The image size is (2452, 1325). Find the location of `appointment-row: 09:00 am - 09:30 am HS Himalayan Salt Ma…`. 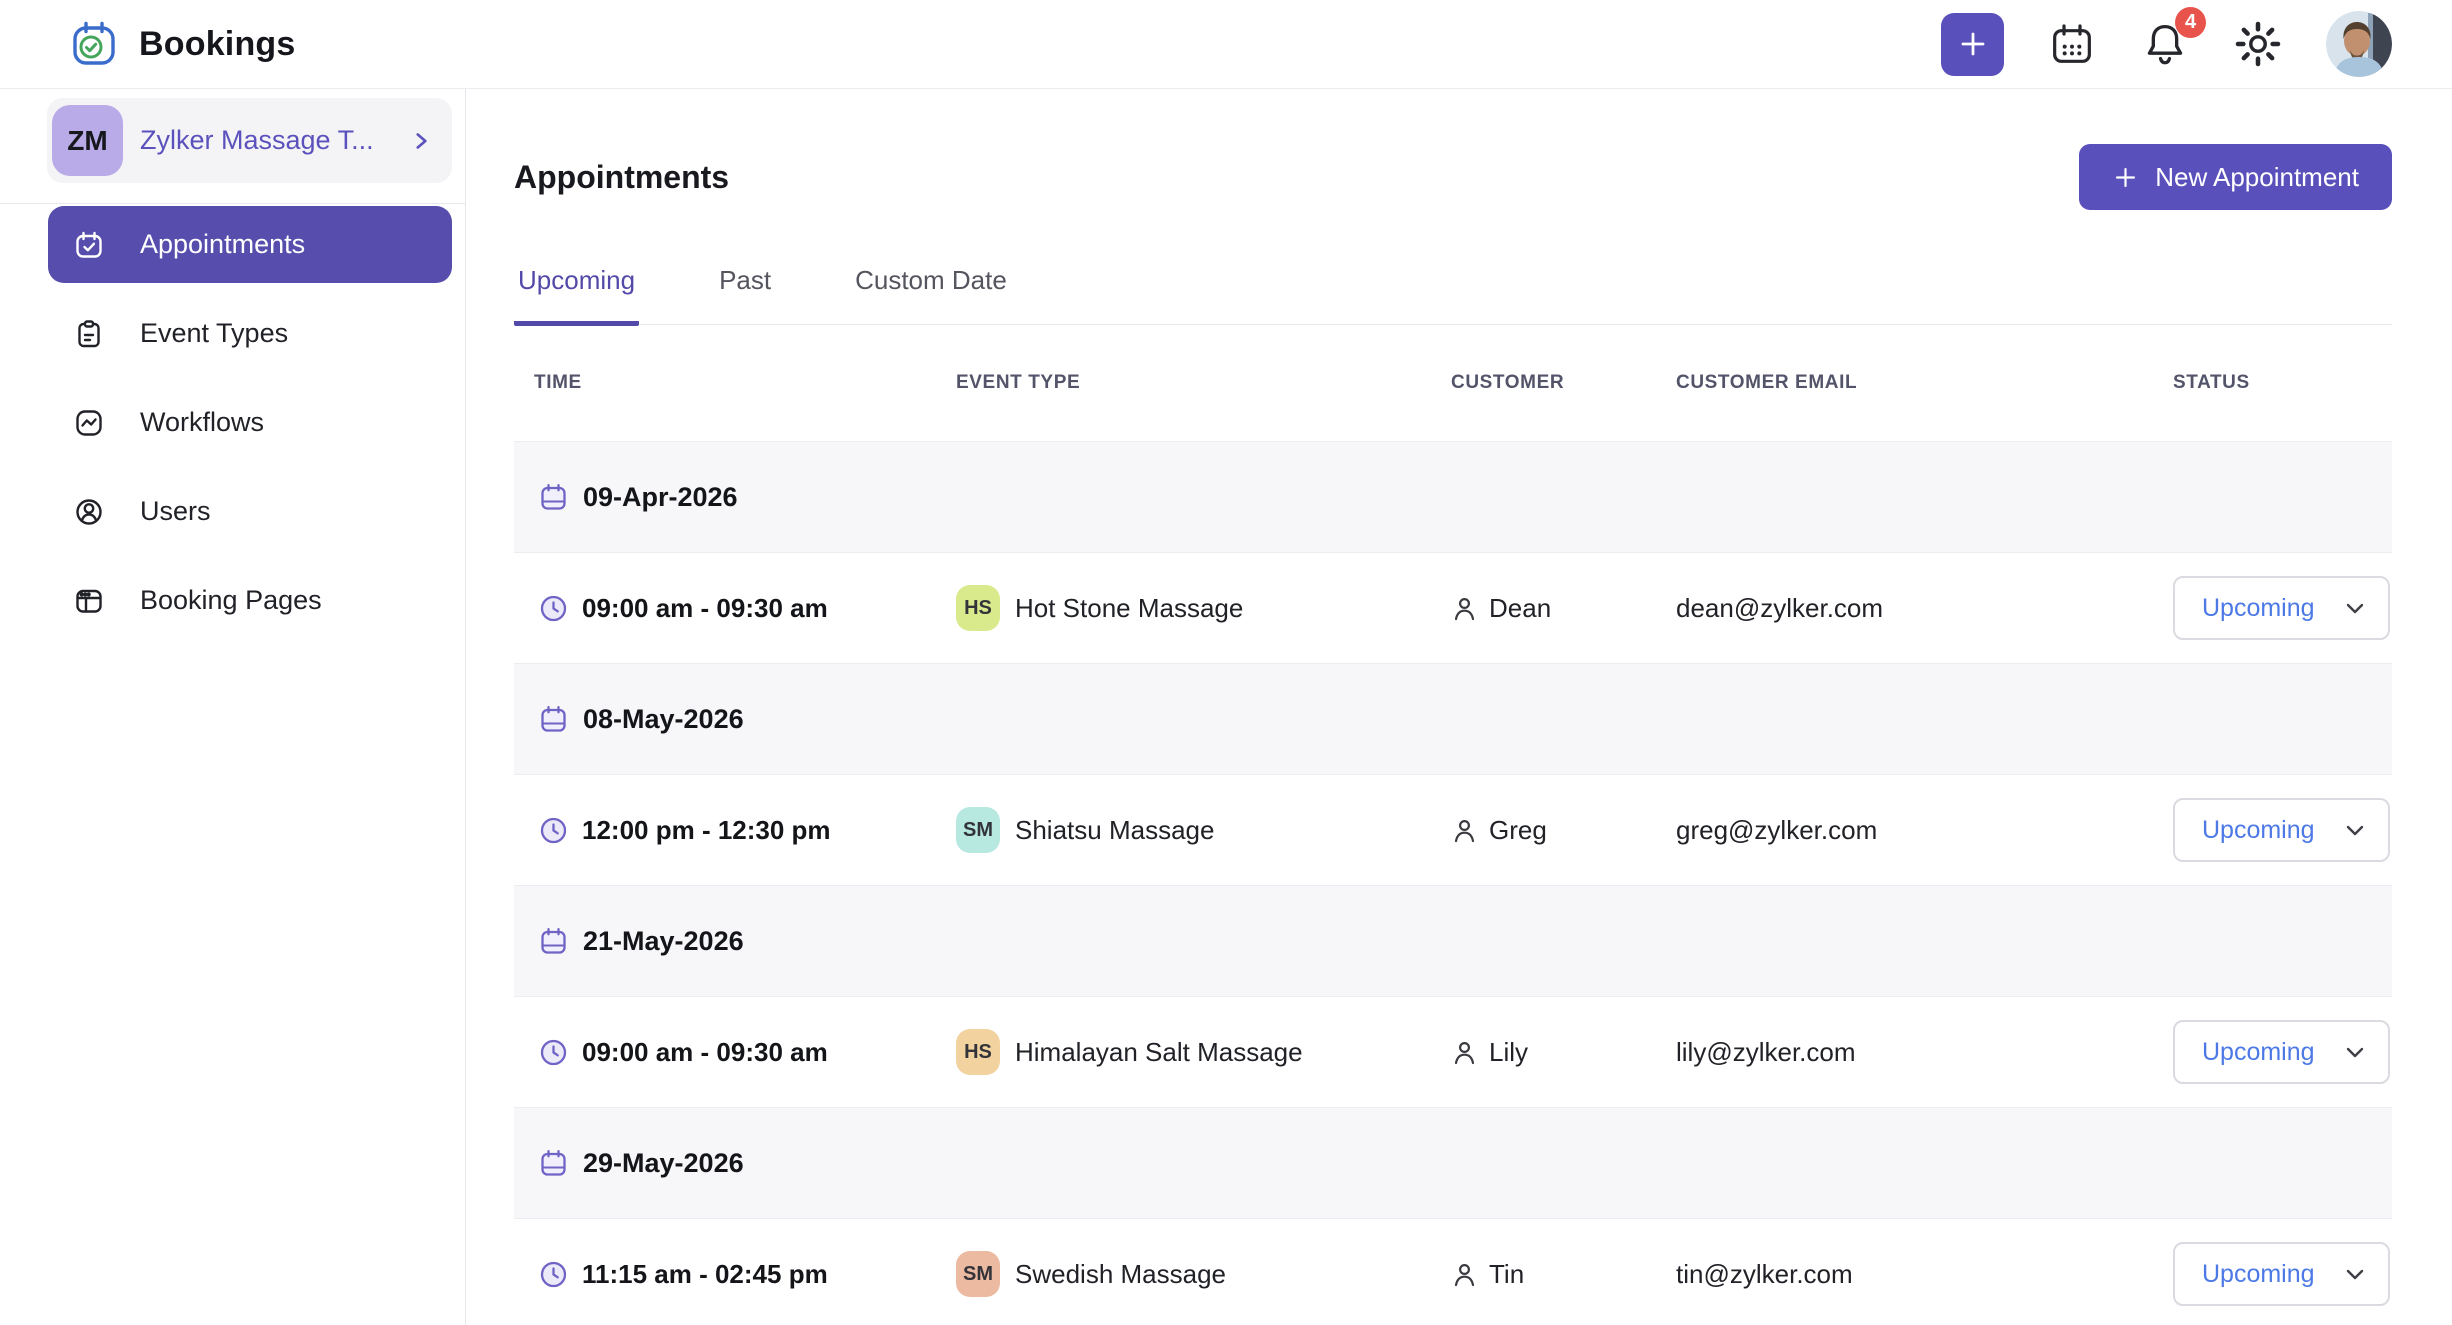

appointment-row: 09:00 am - 09:30 am HS Himalayan Salt Ma… is located at coordinates (1453, 1051).